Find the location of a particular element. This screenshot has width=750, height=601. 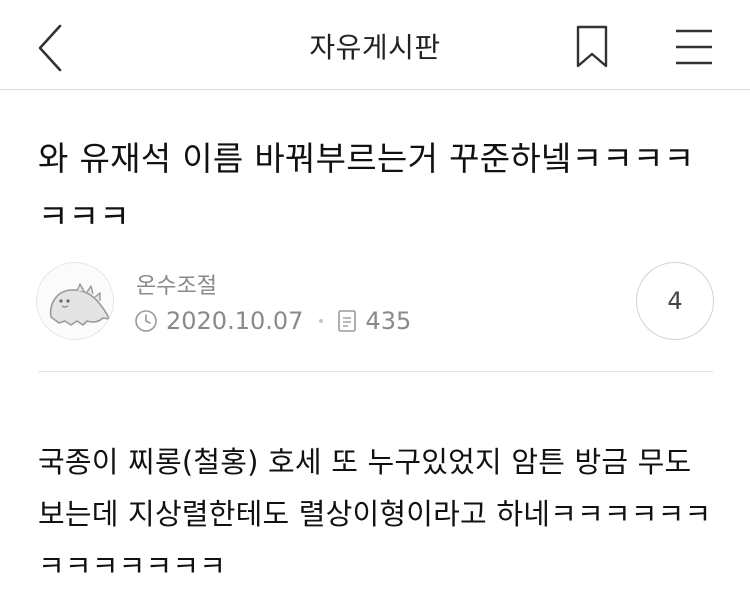

menu-button is located at coordinates (694, 47).